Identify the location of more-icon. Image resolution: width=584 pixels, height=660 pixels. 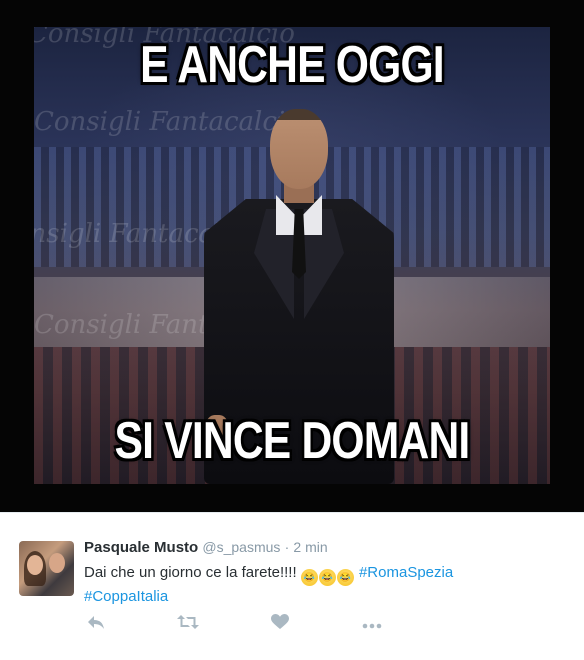
(372, 626).